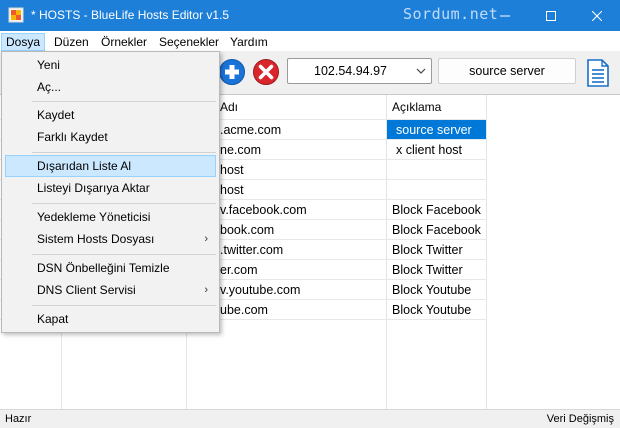 This screenshot has height=428, width=620. I want to click on menu-item-system-hosts-label: Sistem Hosts Dosyası, so click(96, 239).